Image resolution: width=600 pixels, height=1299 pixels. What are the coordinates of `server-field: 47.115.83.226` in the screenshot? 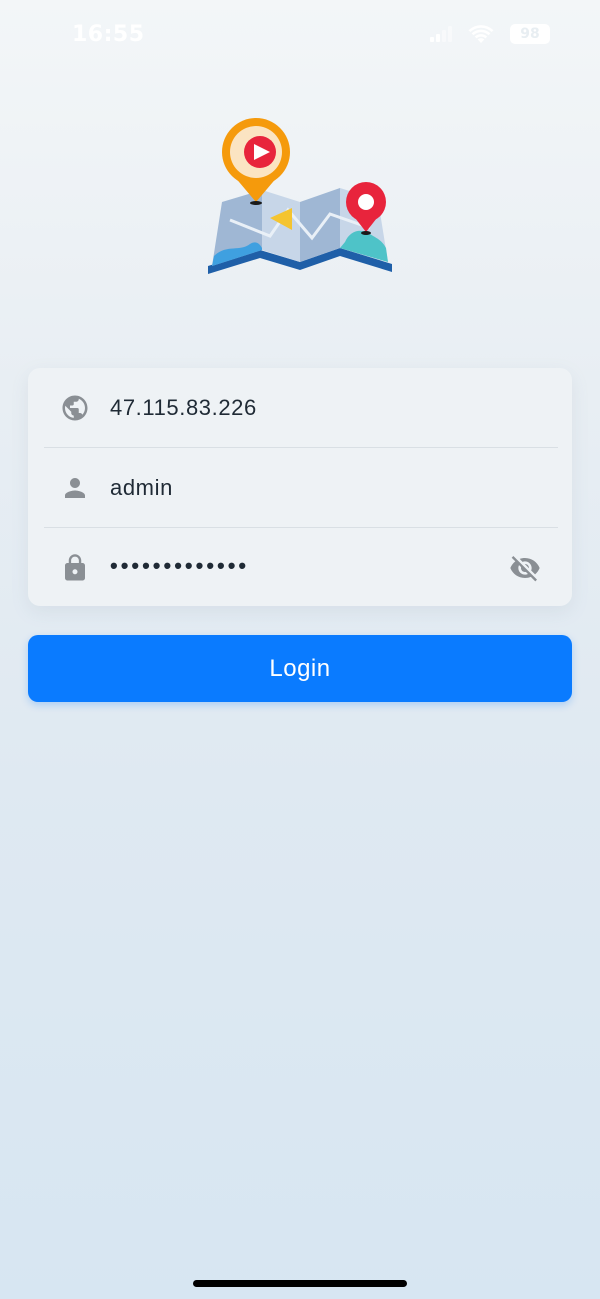 It's located at (300, 407).